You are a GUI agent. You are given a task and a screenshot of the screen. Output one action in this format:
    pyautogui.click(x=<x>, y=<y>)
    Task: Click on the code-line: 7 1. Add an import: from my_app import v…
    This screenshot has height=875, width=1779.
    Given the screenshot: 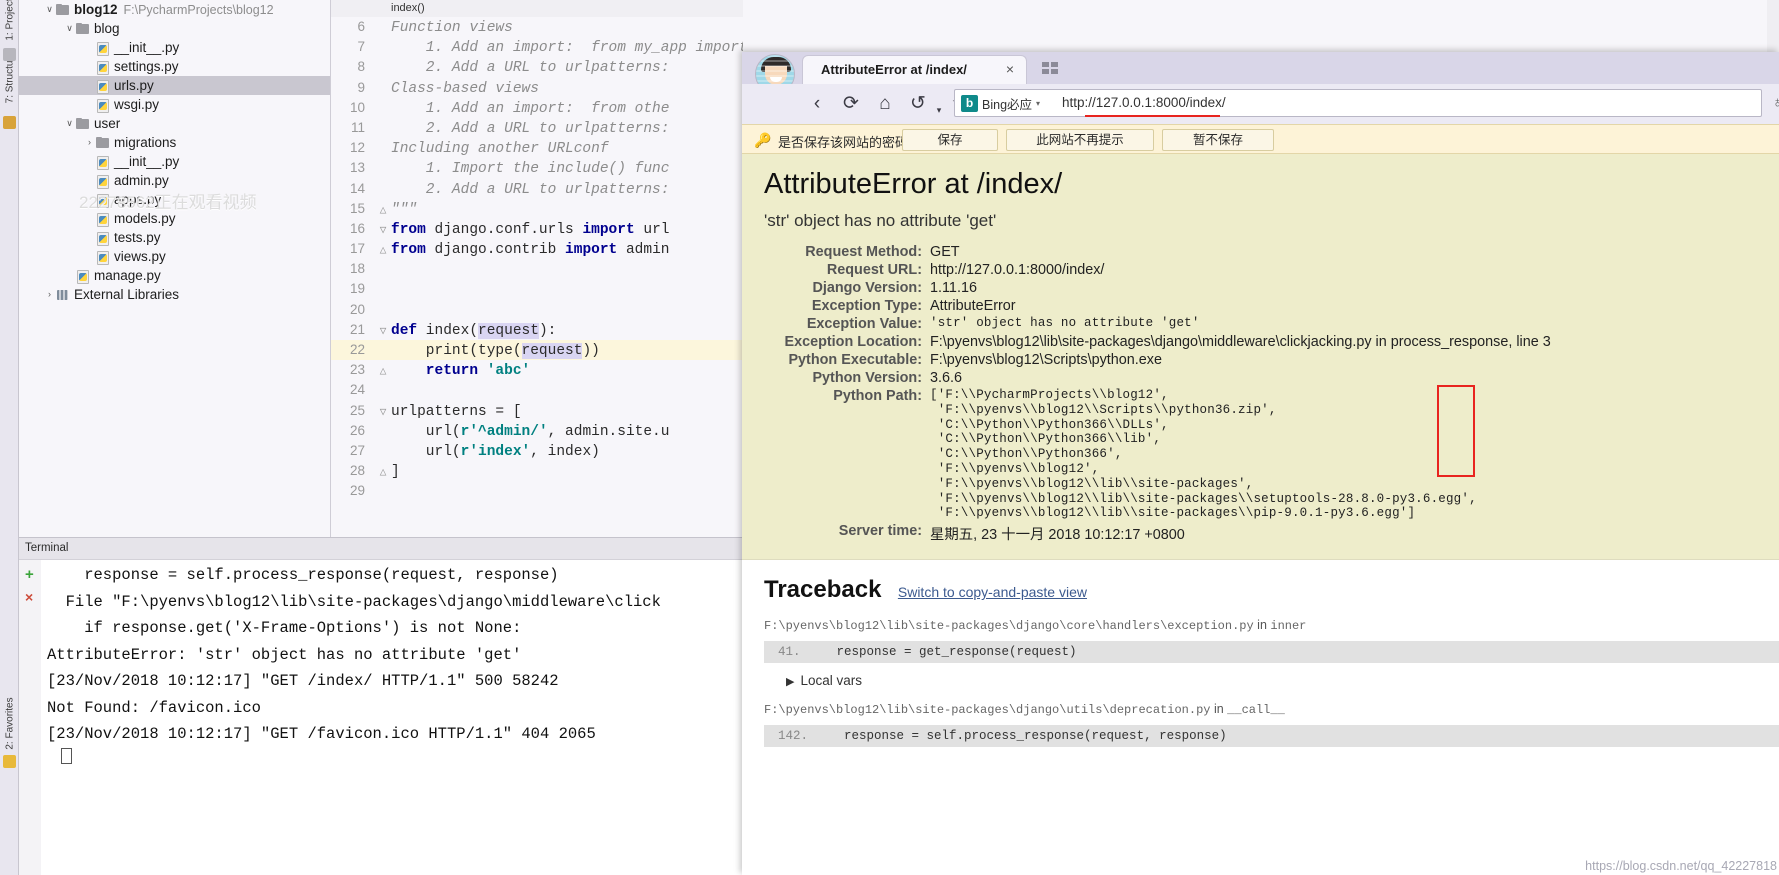 What is the action you would take?
    pyautogui.click(x=537, y=47)
    